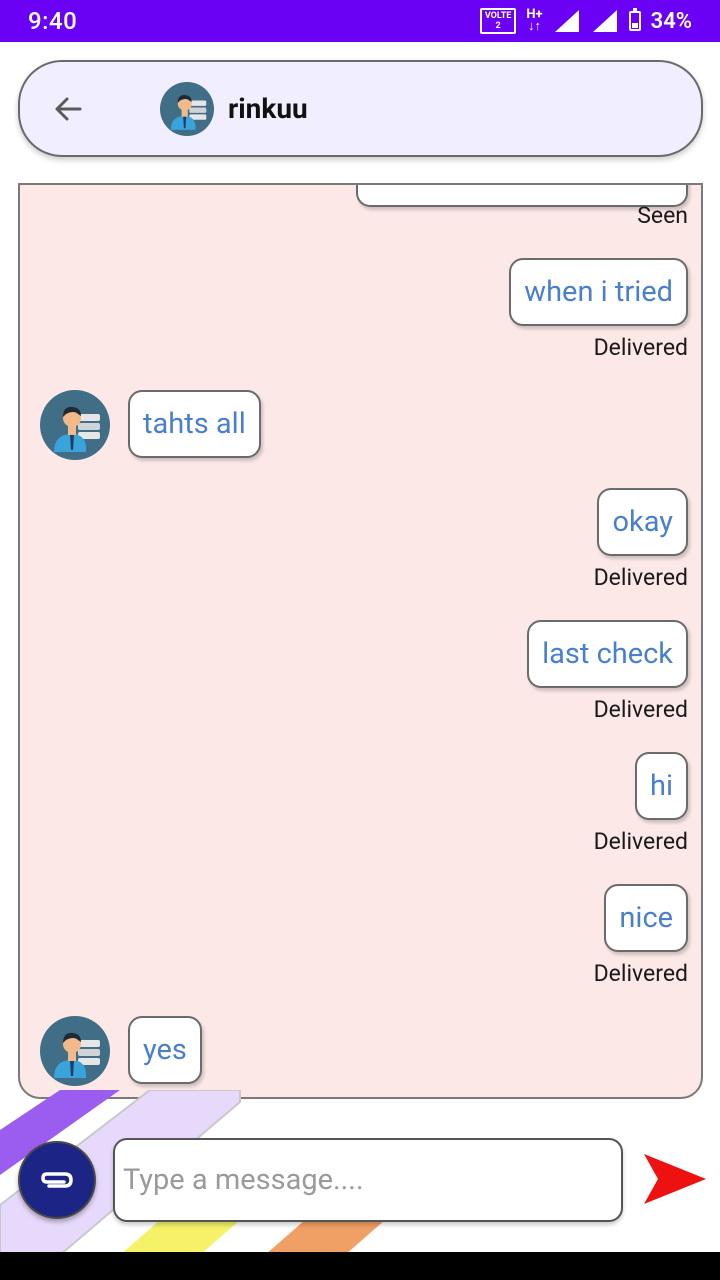 The height and width of the screenshot is (1280, 720). What do you see at coordinates (566, 21) in the screenshot?
I see `signal-icon` at bounding box center [566, 21].